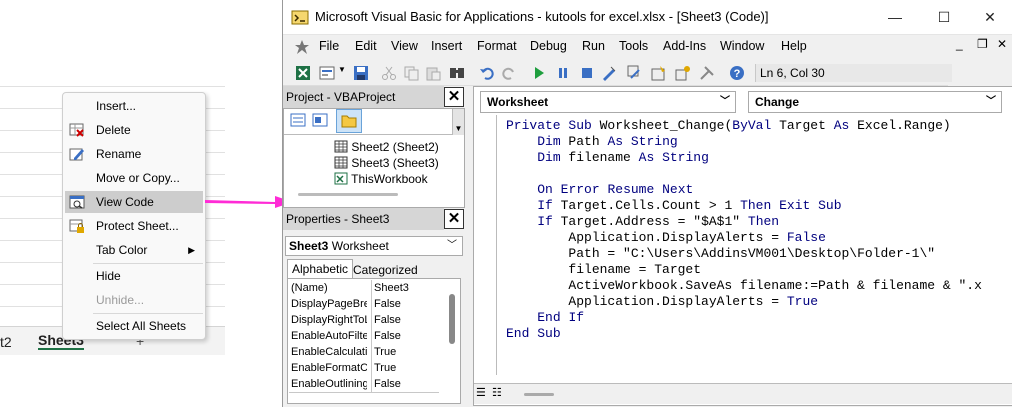  I want to click on toolbox-icon, so click(707, 73).